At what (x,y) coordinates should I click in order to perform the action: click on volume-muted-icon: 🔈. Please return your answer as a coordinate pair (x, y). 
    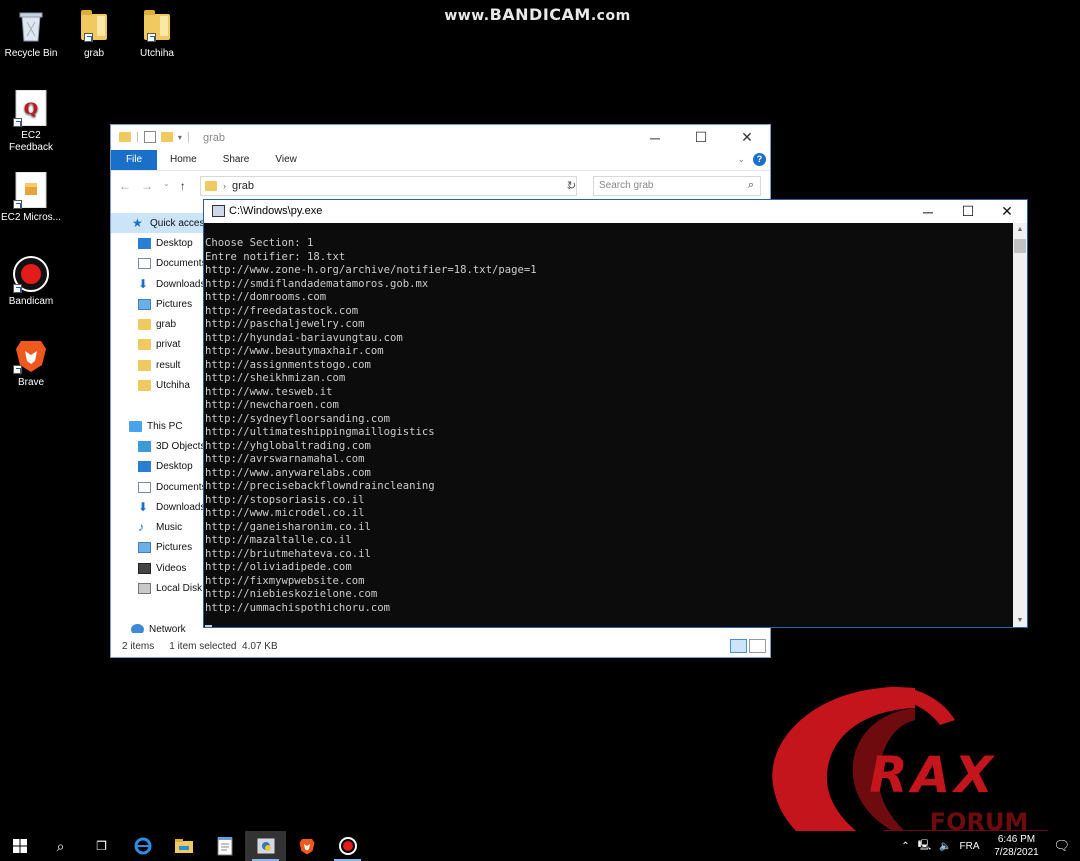
    Looking at the image, I should click on (945, 846).